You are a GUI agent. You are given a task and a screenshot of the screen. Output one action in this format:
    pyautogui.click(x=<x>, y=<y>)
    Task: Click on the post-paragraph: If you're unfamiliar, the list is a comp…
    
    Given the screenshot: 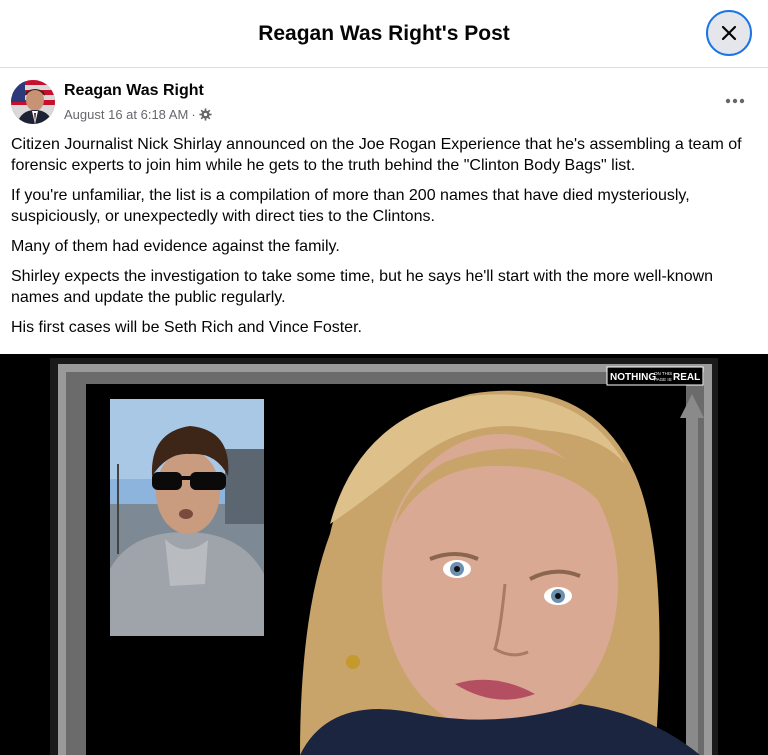 What is the action you would take?
    pyautogui.click(x=350, y=206)
    